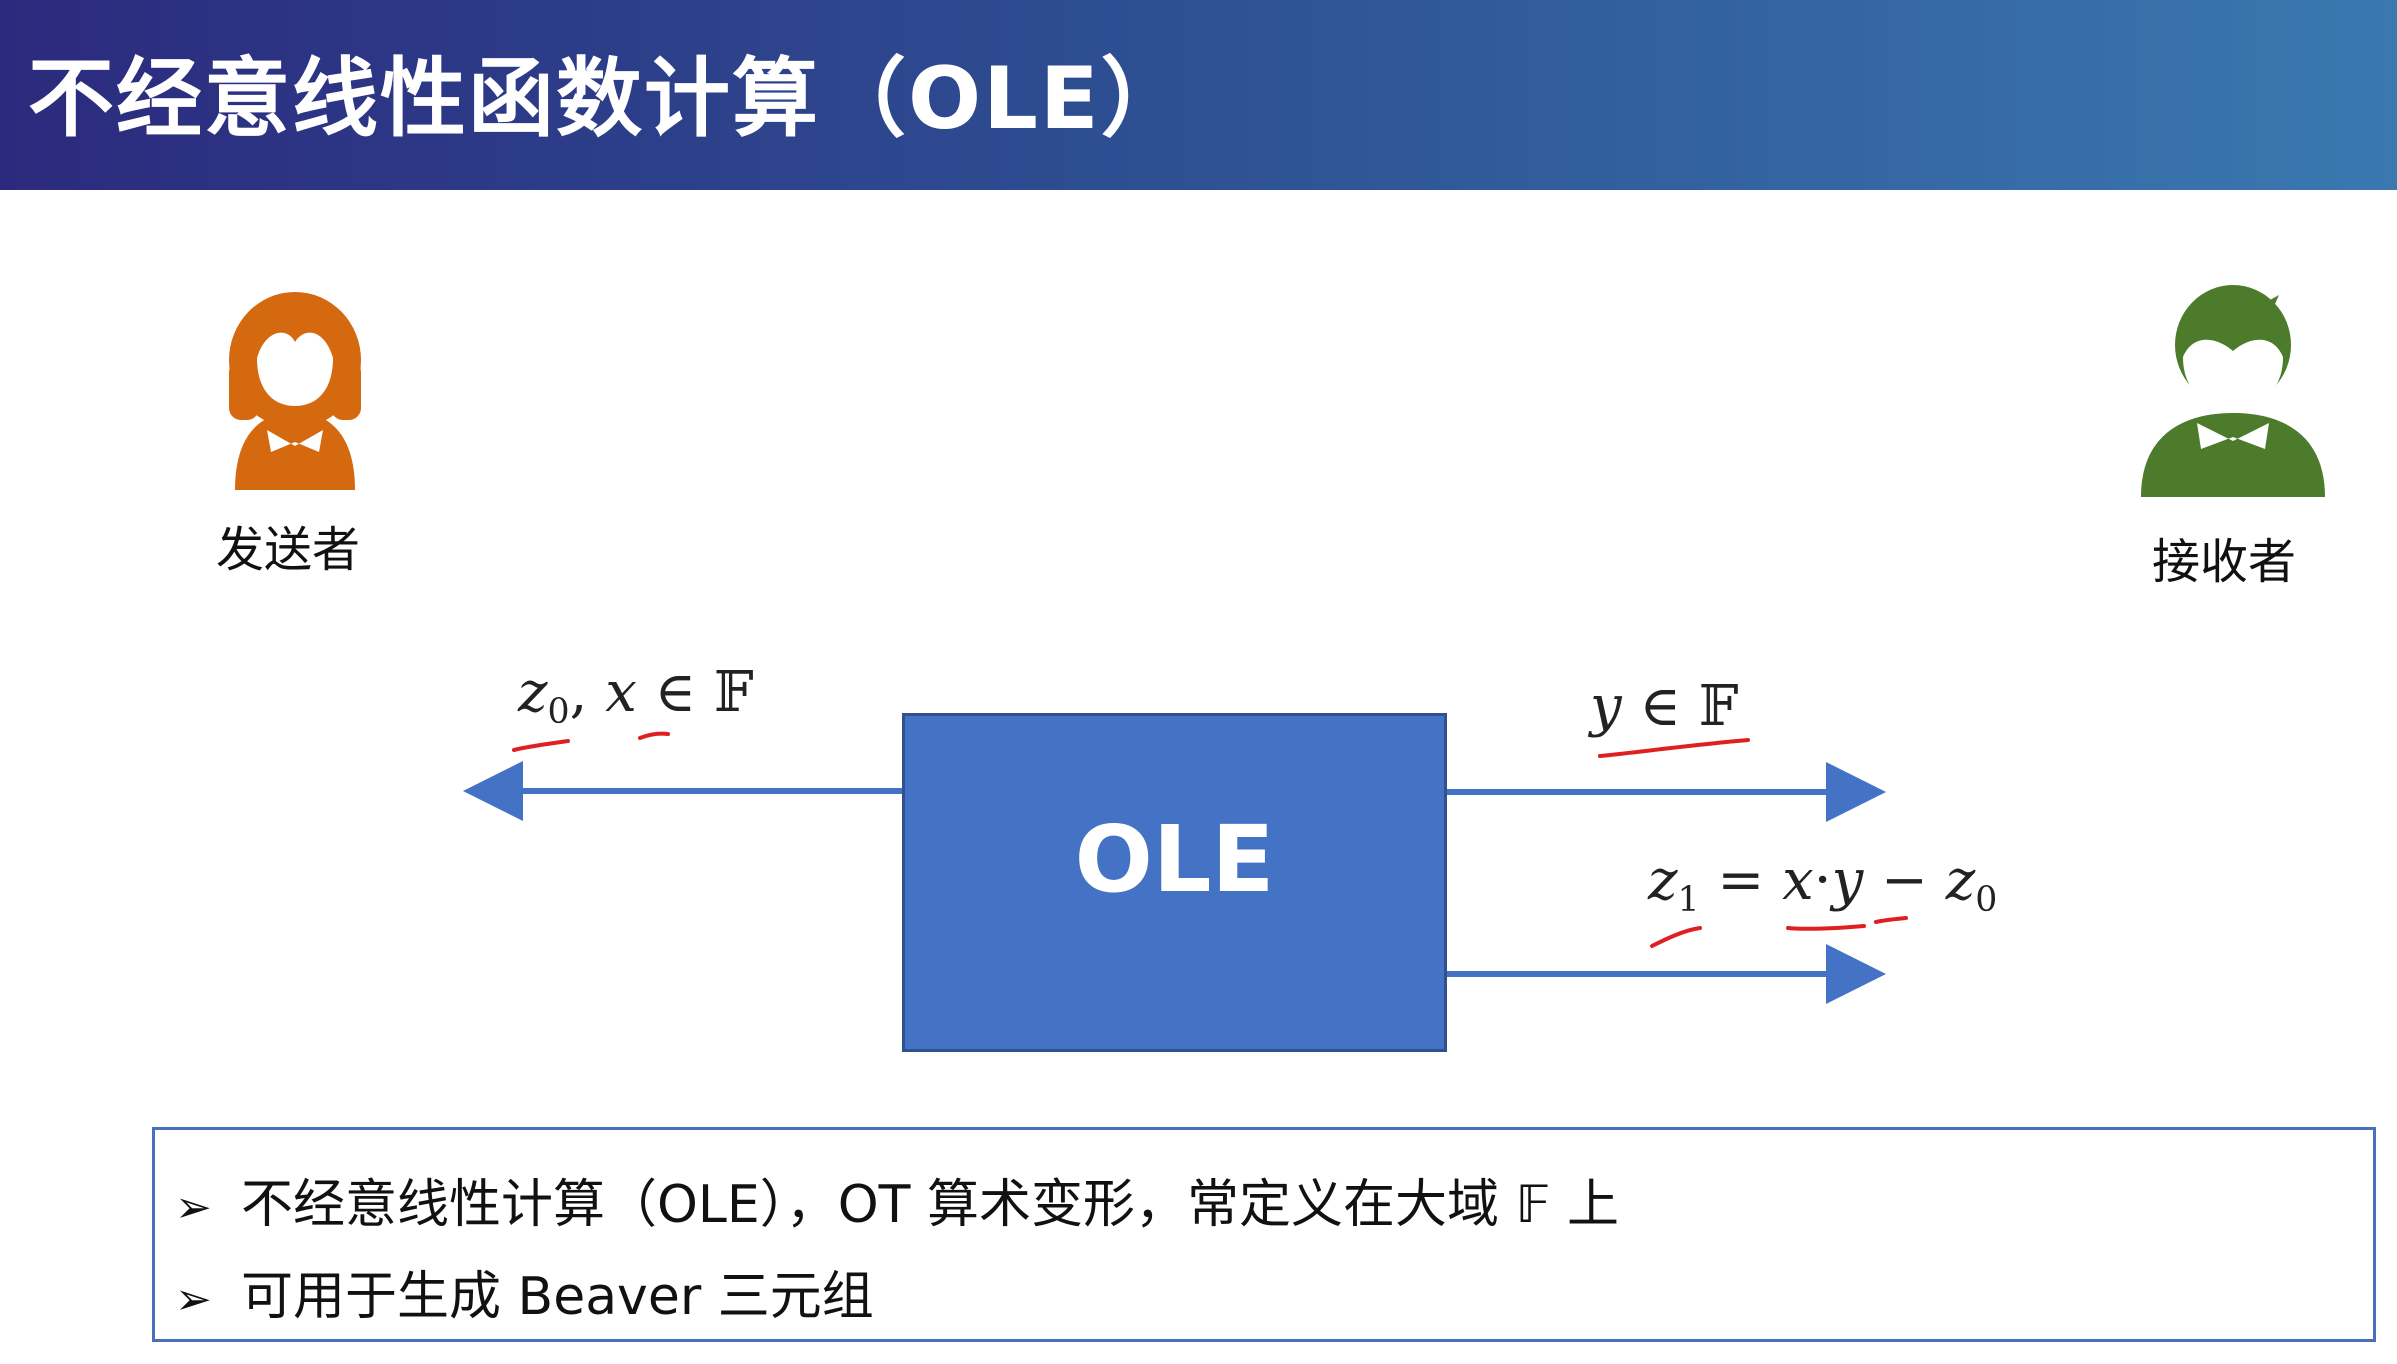 This screenshot has height=1364, width=2397. What do you see at coordinates (930, 1205) in the screenshot?
I see `note-item-1-text: 不经意线性计算（OLE），OT 算术变形，常定义在大域 𝔽 上` at bounding box center [930, 1205].